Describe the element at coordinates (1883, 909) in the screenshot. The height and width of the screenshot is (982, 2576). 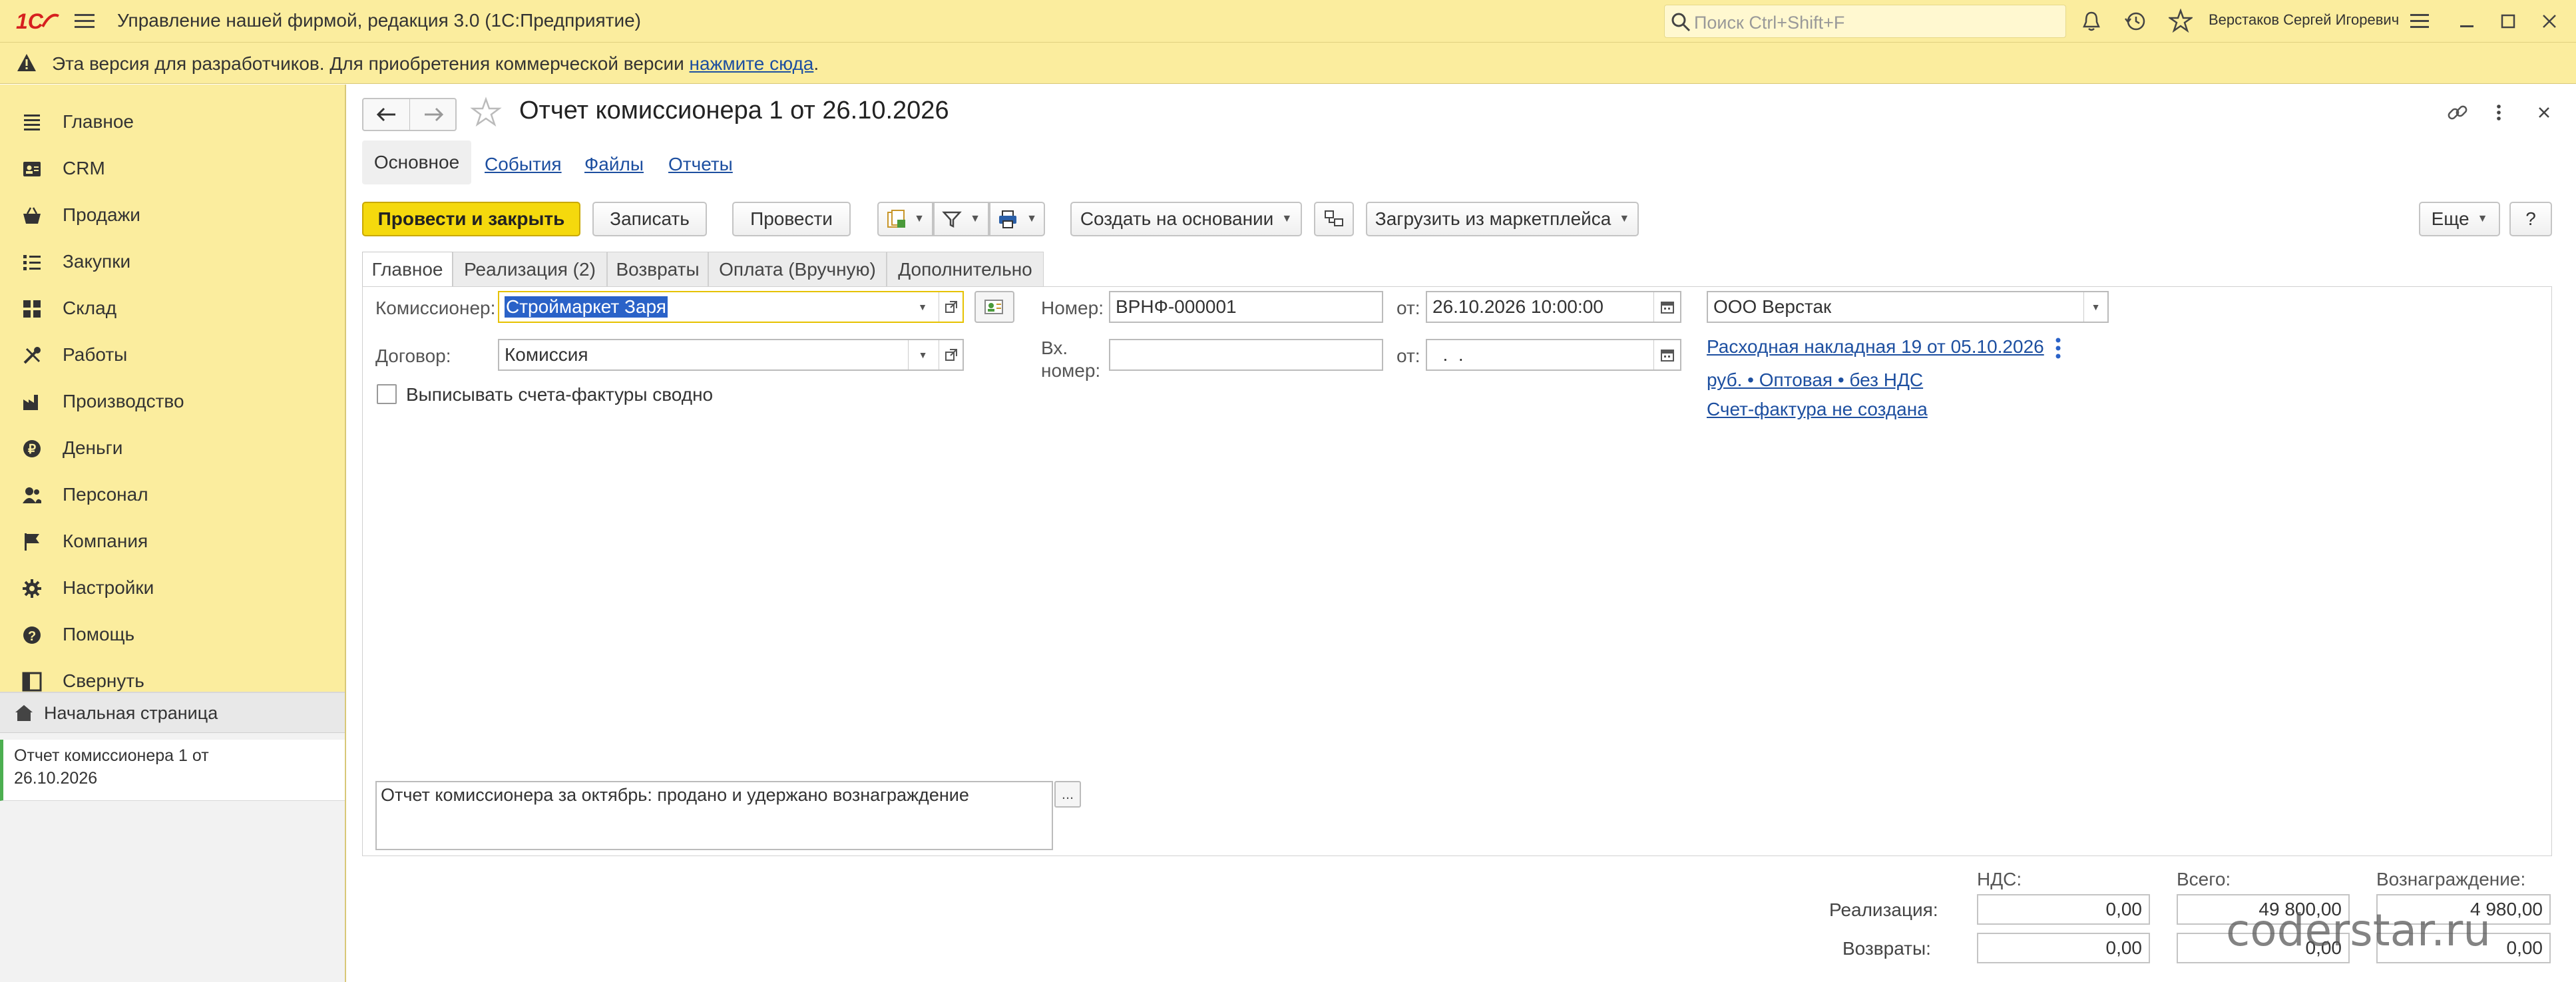
I see `sales-total-label: Реализация:` at that location.